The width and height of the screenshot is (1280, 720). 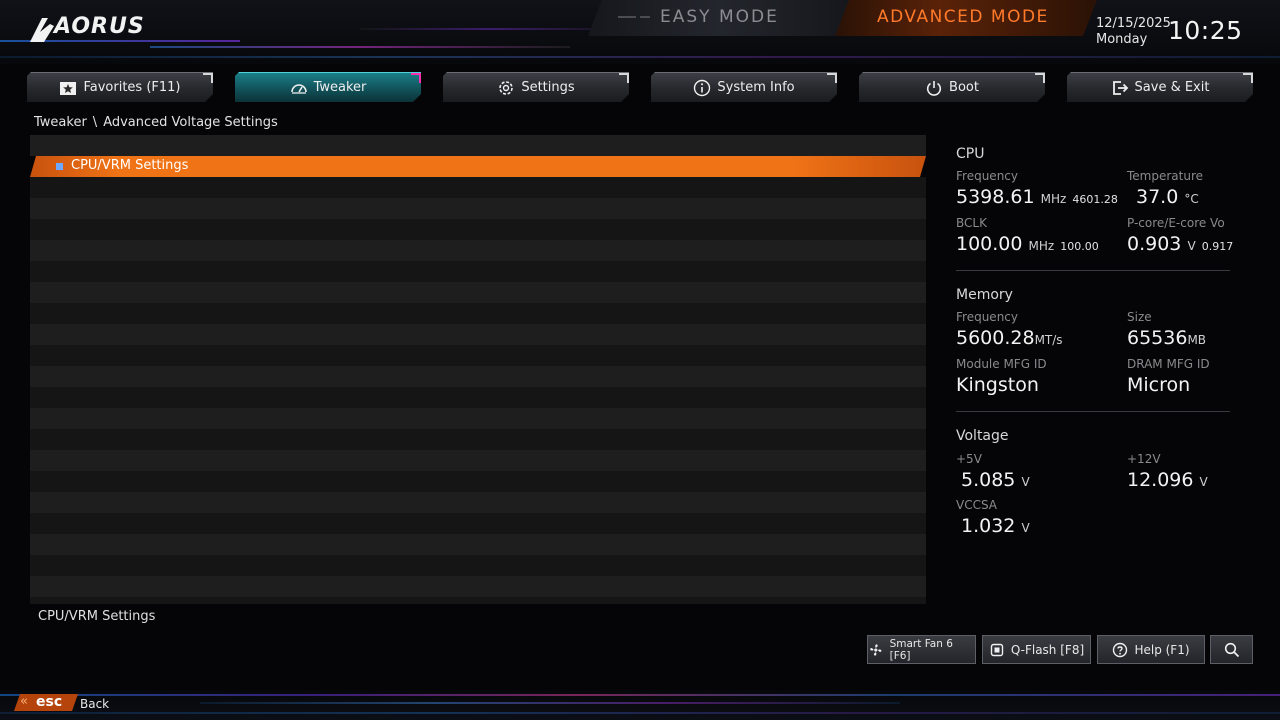 I want to click on cpu-section-title: CPU, so click(x=970, y=154).